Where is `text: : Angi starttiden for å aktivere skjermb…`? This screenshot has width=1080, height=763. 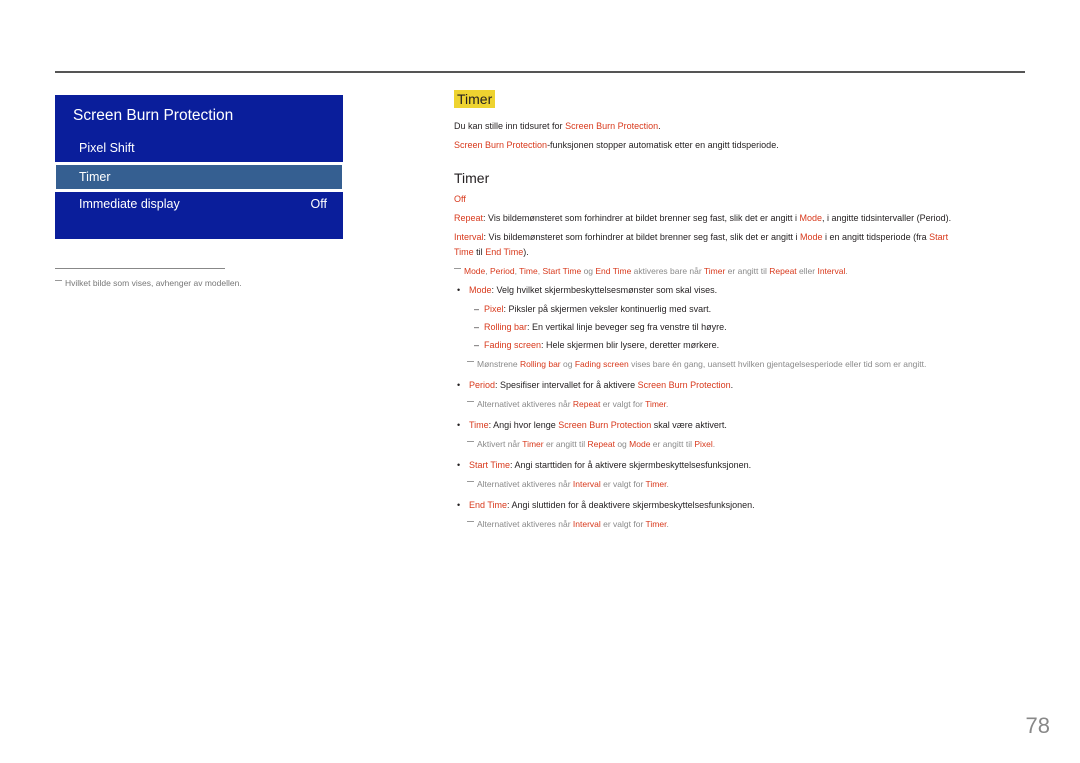
text: : Angi starttiden for å aktivere skjermb… is located at coordinates (631, 465).